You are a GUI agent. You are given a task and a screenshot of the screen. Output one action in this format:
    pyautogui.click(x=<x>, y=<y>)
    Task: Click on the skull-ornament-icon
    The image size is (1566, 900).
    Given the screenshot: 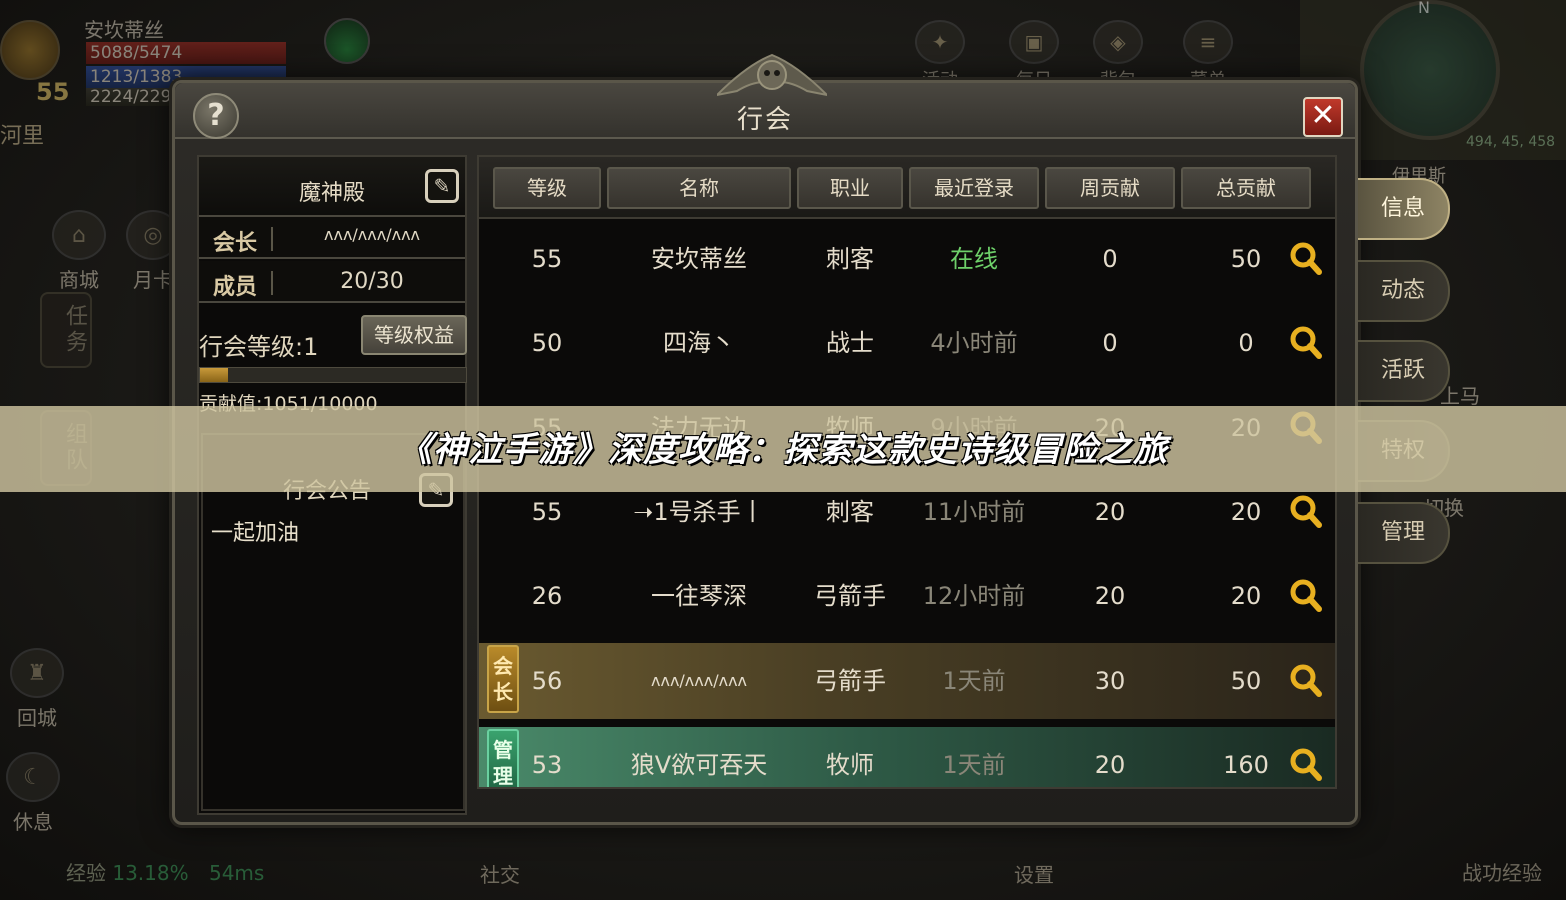 What is the action you would take?
    pyautogui.click(x=772, y=75)
    